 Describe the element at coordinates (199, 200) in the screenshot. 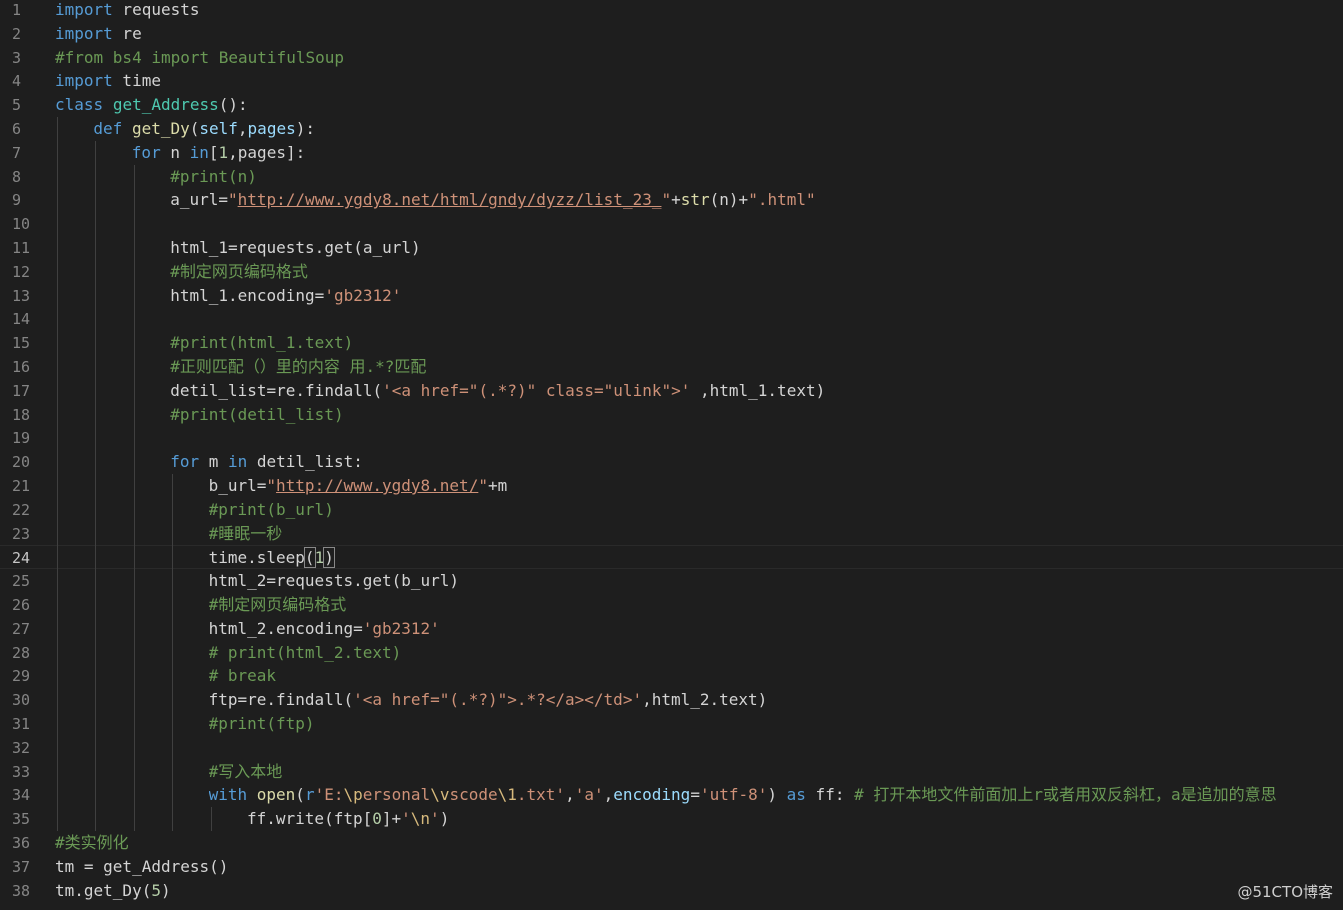

I see `code-token: a_url=` at that location.